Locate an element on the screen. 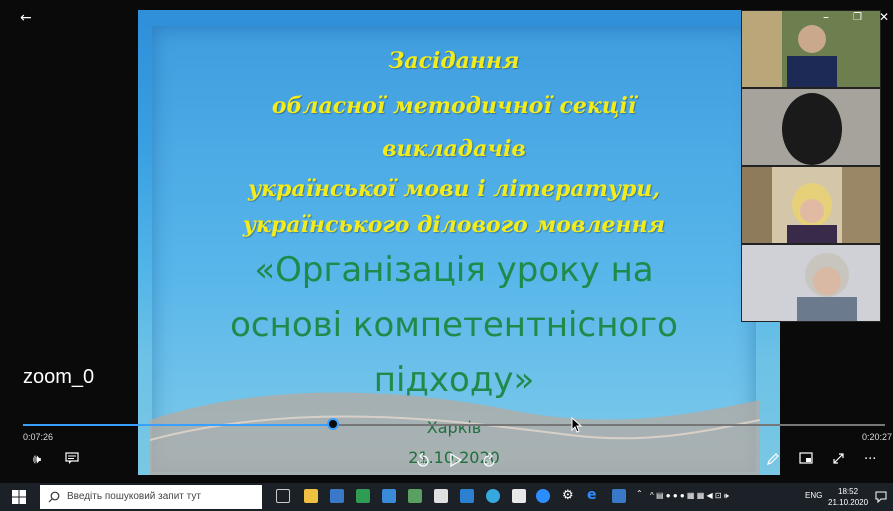  slide-heading-line-4: української мови і літератури, is located at coordinates (454, 189).